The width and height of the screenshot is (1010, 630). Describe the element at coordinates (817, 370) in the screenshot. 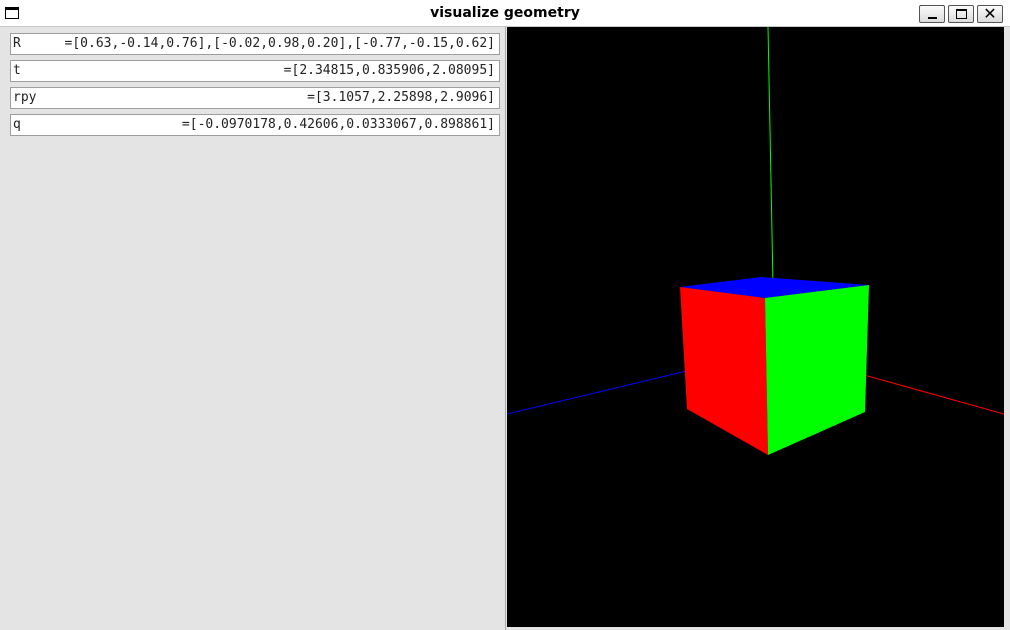

I see `cube-right-face` at that location.